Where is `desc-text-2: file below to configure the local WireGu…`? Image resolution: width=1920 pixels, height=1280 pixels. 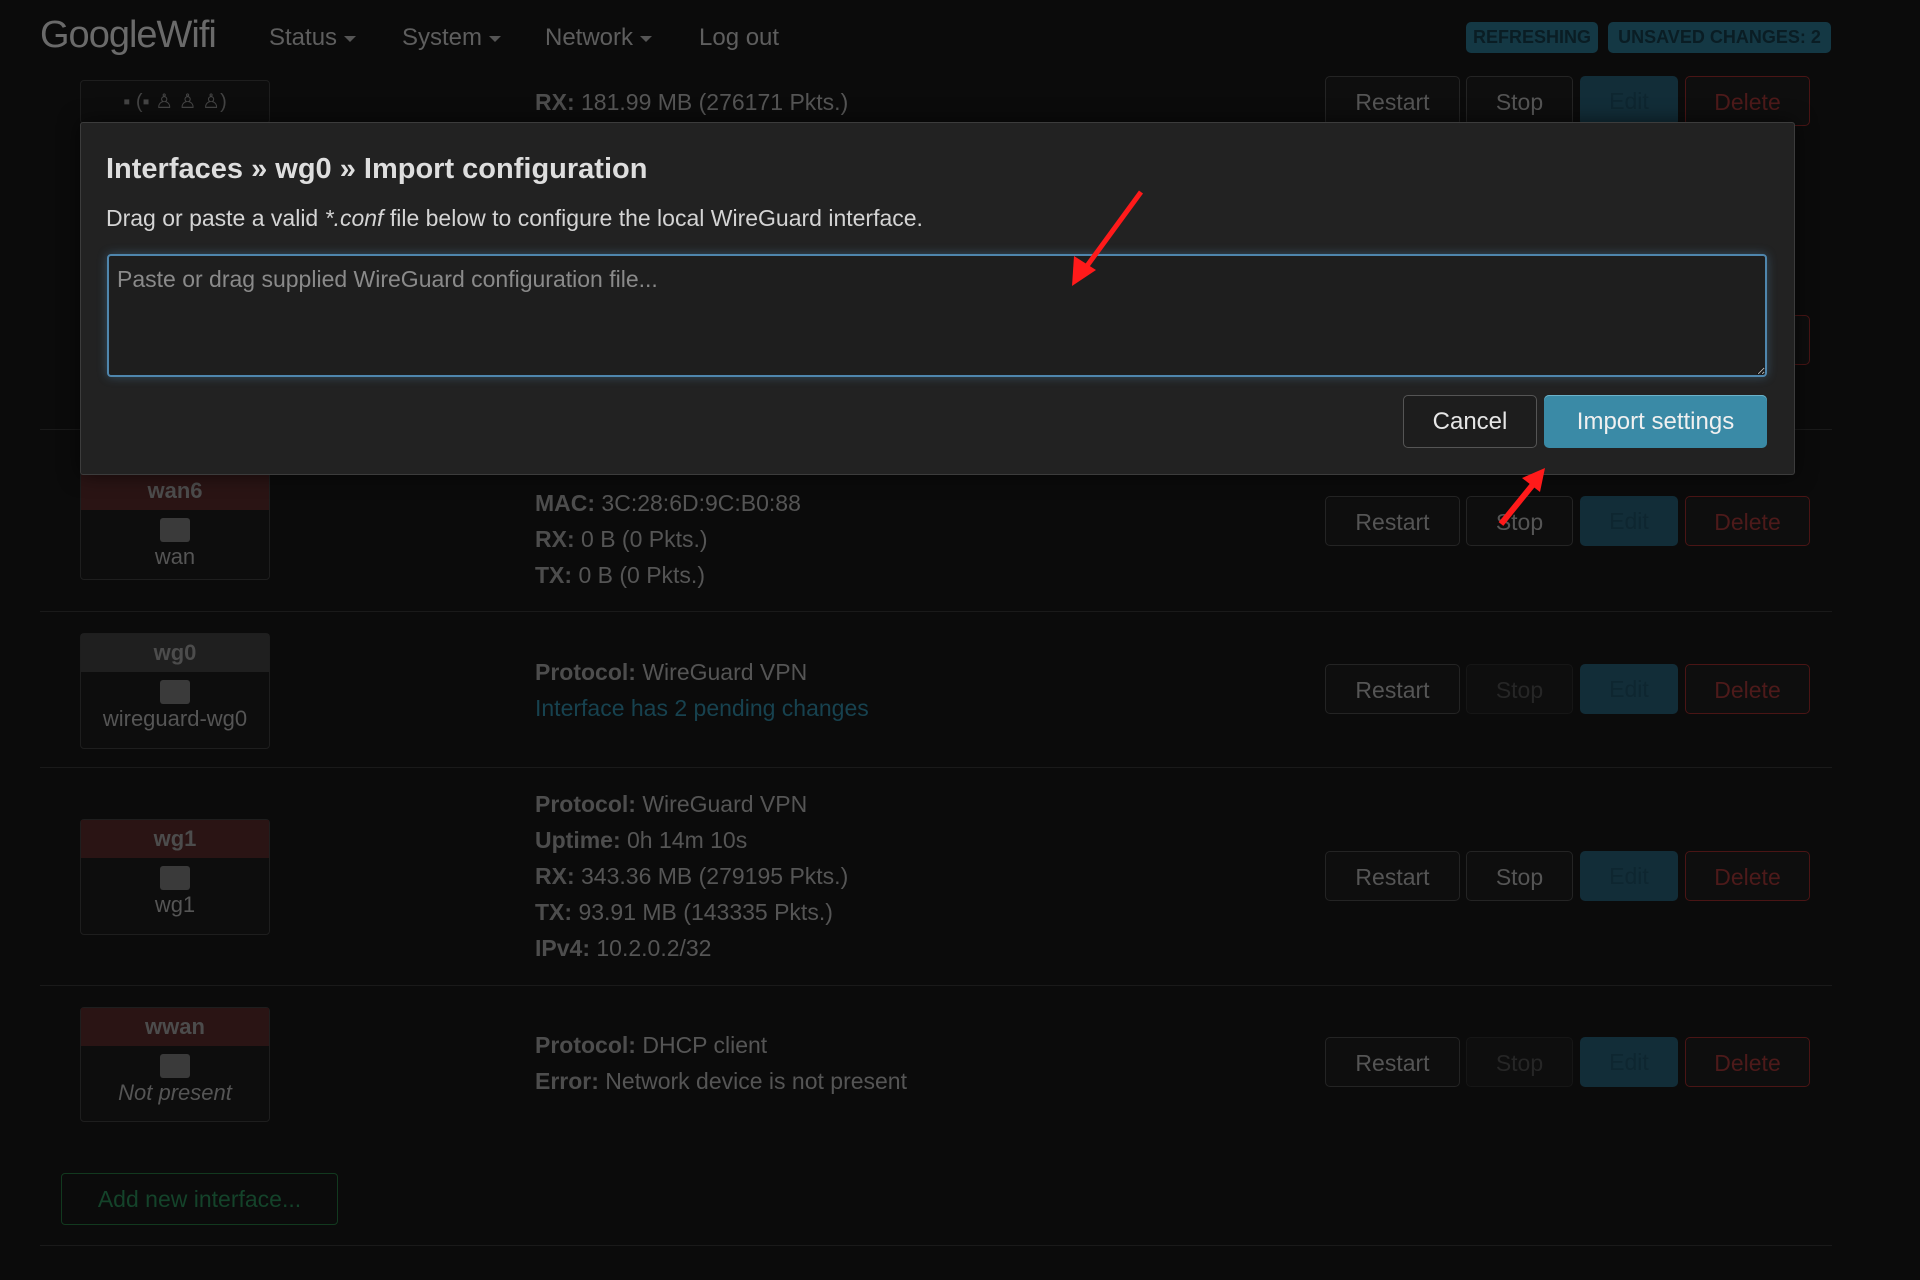 desc-text-2: file below to configure the local WireGu… is located at coordinates (653, 218).